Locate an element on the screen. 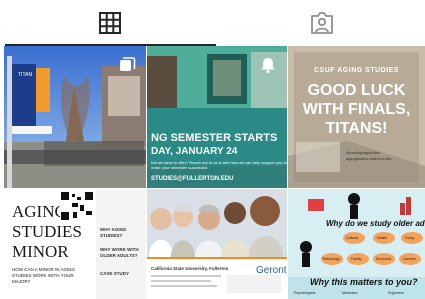 The height and width of the screenshot is (299, 425). finals-site: agingstudies.fullerton.edu is located at coordinates (369, 158).